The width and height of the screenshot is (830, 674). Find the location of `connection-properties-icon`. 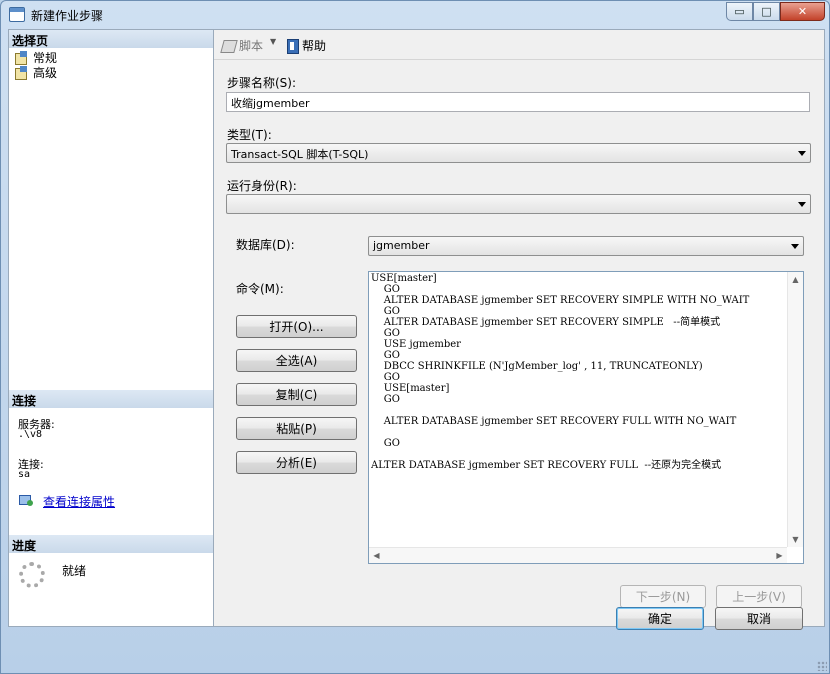

connection-properties-icon is located at coordinates (27, 500).